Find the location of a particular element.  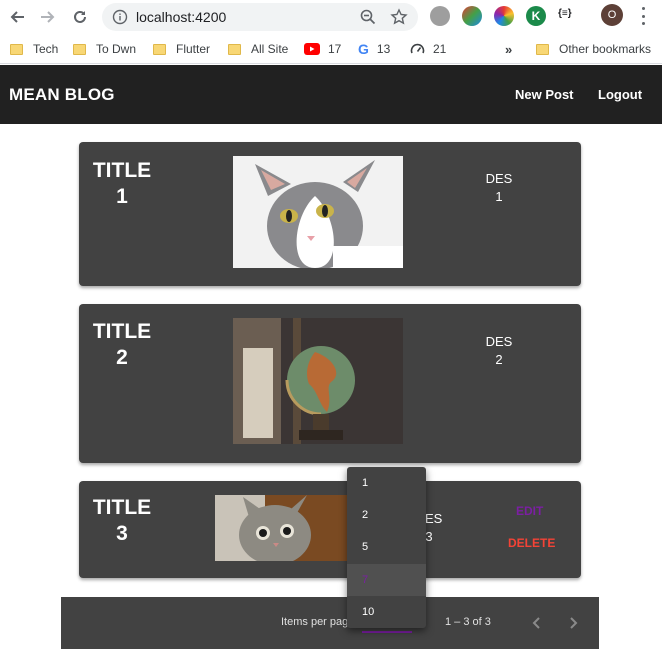

post-image-cat-white is located at coordinates (318, 212).